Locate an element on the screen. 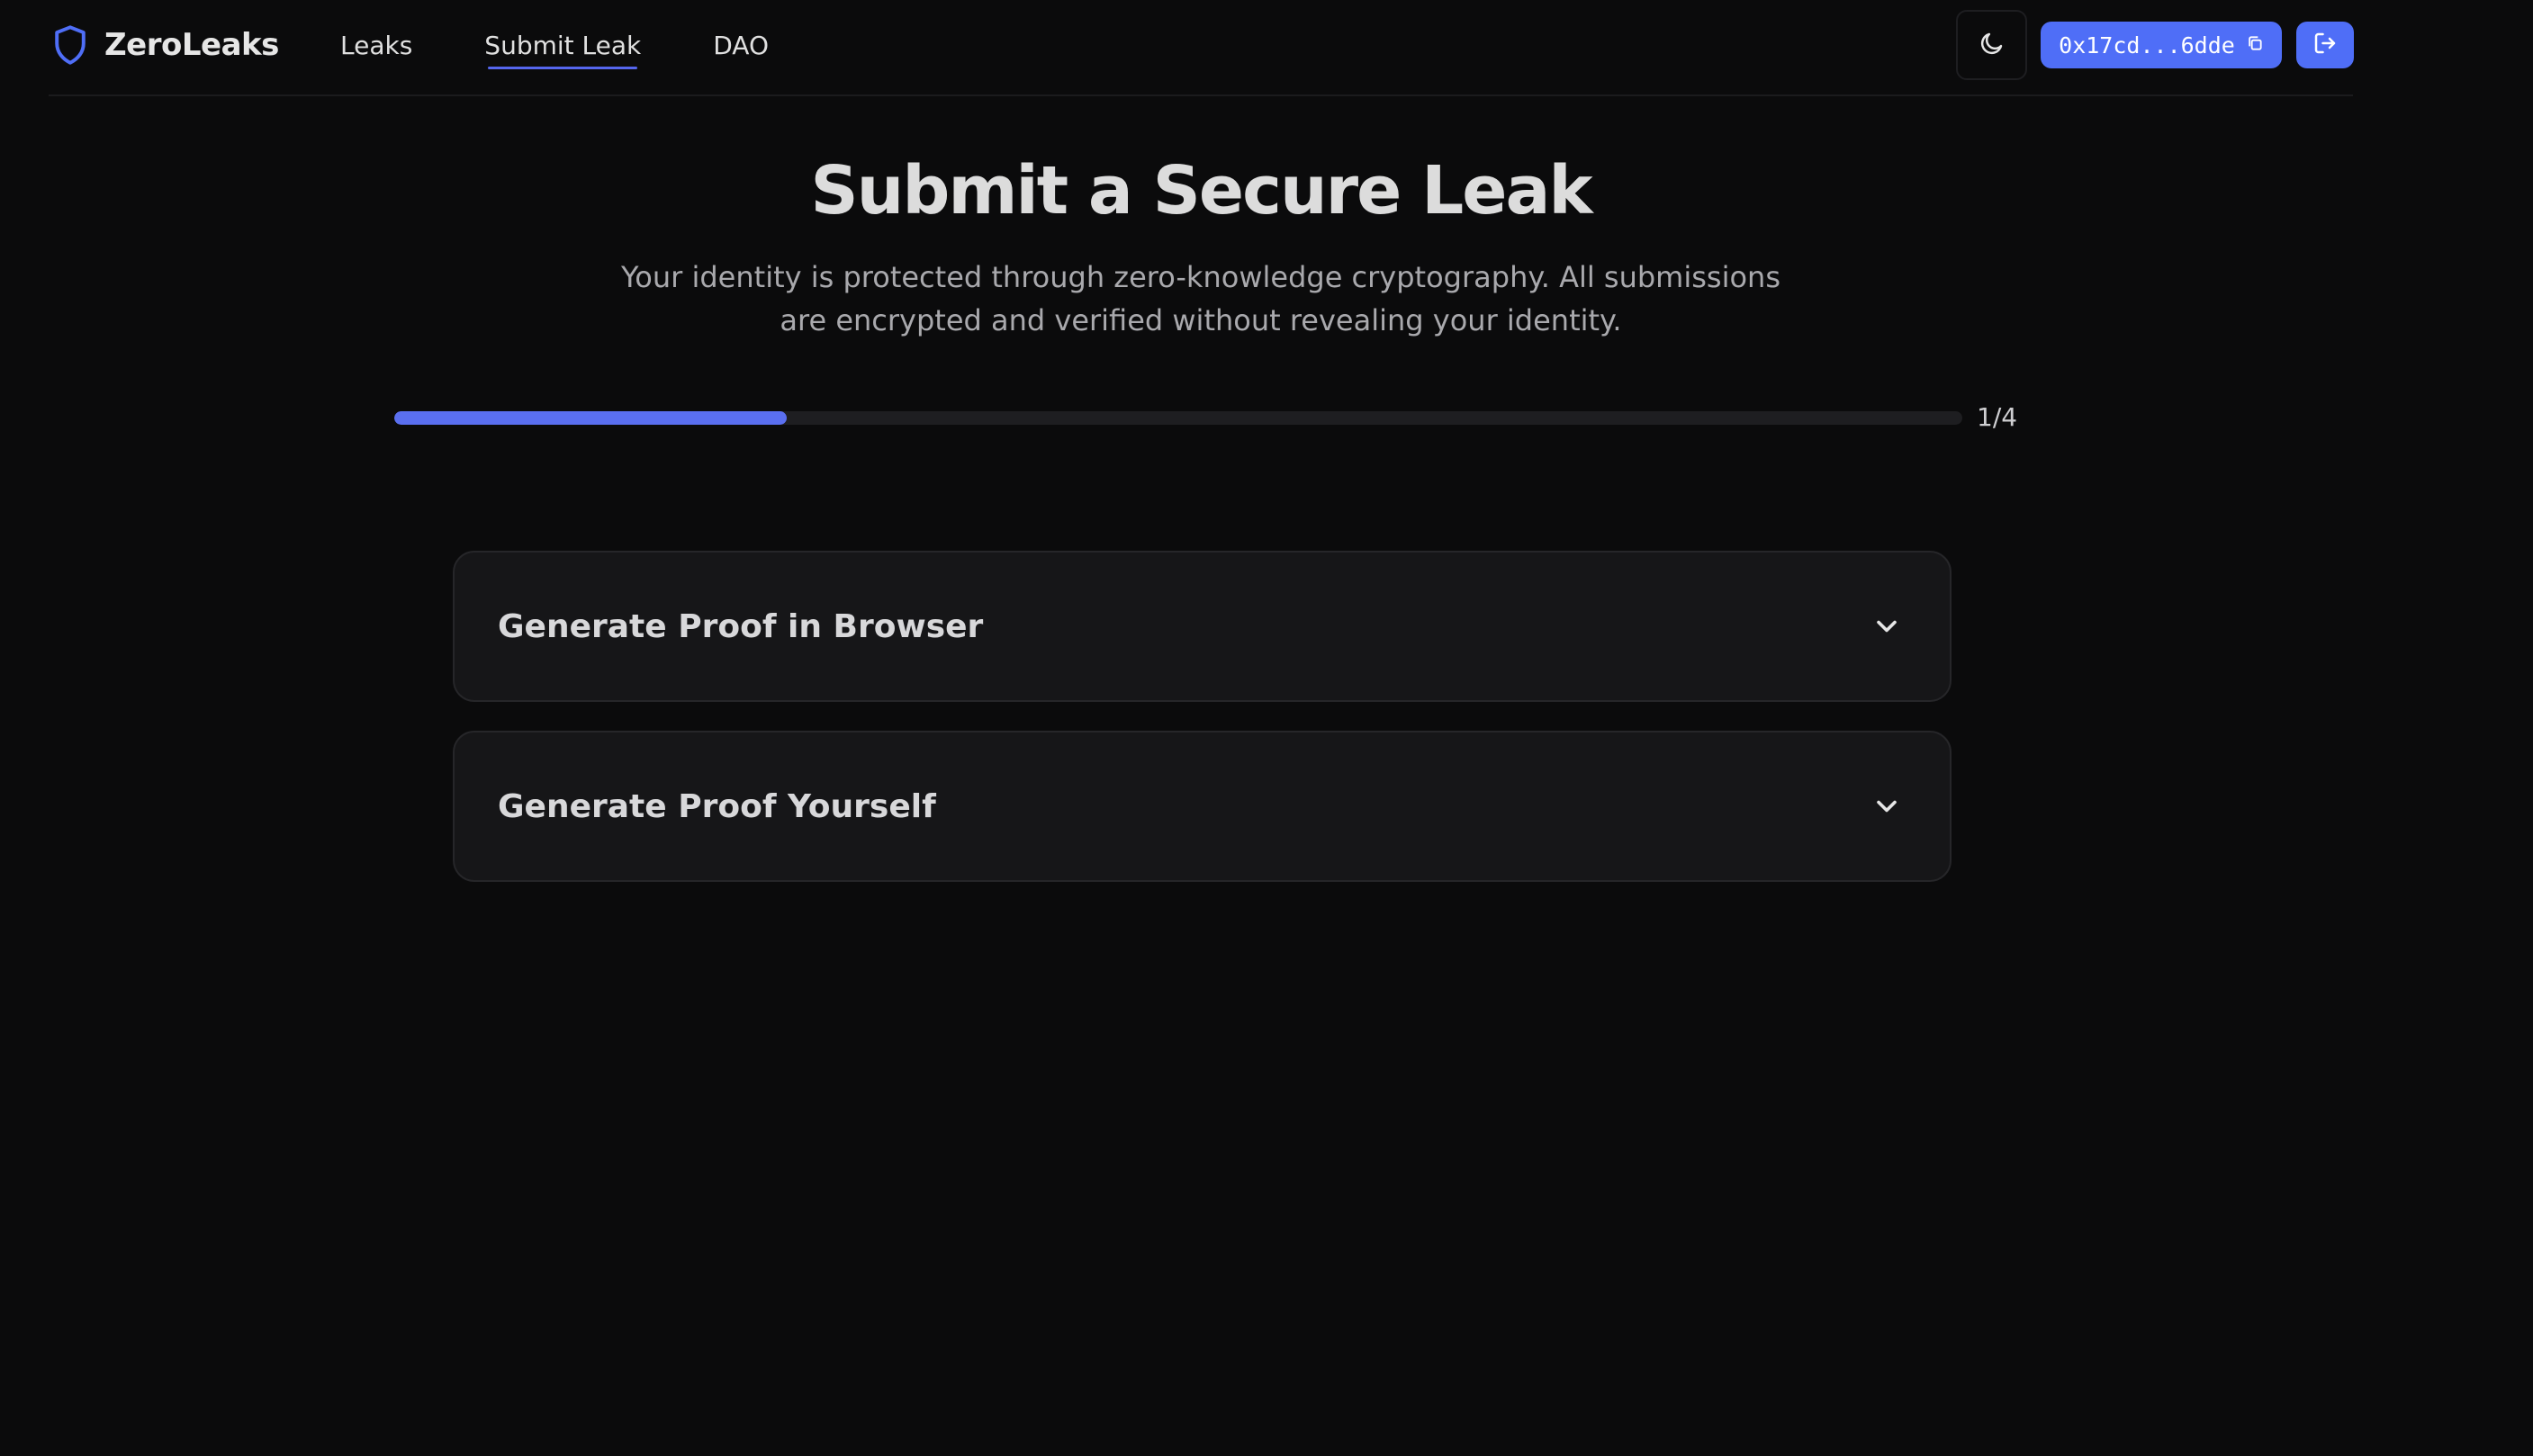 The height and width of the screenshot is (1456, 2533). logout-icon is located at coordinates (2325, 45).